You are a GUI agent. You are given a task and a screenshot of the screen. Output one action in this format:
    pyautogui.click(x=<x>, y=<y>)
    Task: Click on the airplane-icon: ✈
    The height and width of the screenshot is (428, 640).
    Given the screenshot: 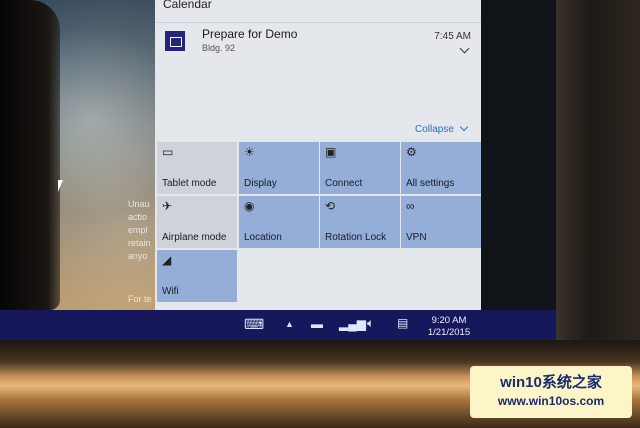 What is the action you would take?
    pyautogui.click(x=167, y=206)
    